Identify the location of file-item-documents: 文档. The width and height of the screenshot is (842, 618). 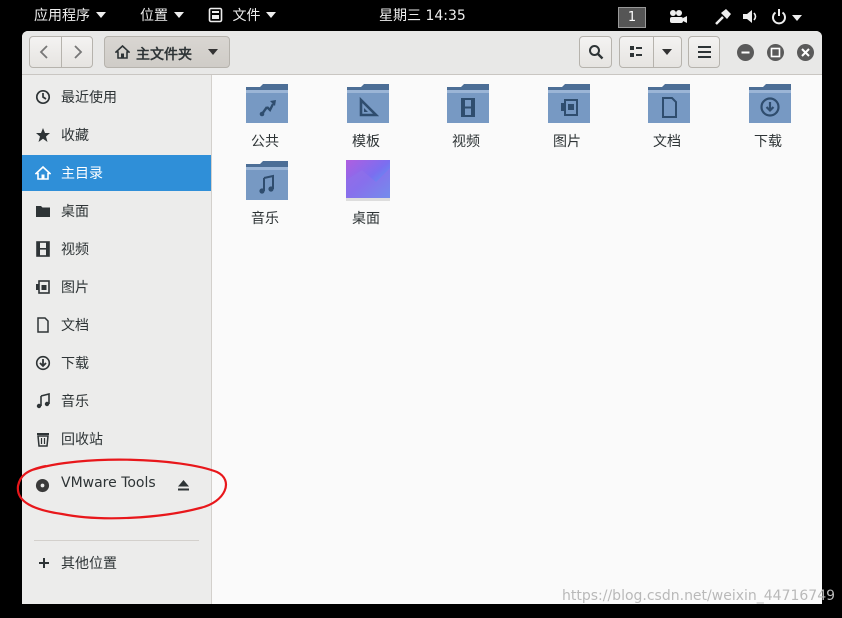
(667, 113).